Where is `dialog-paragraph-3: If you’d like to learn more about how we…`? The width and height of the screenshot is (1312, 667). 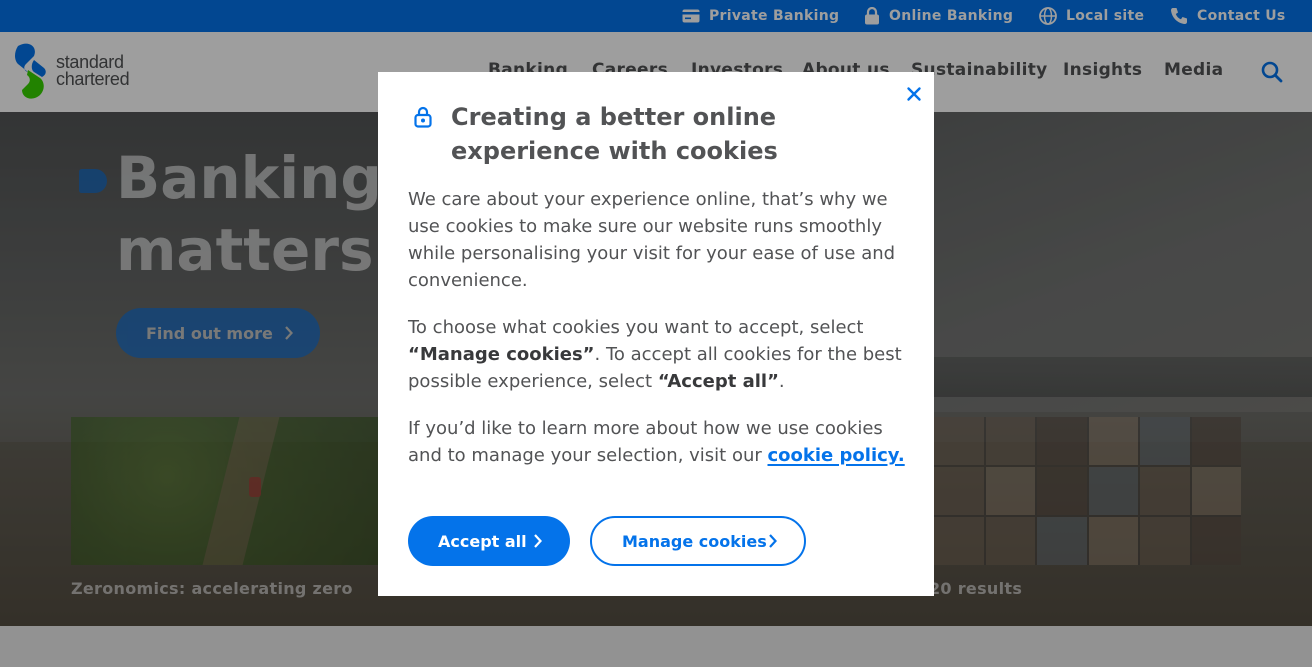
dialog-paragraph-3: If you’d like to learn more about how we… is located at coordinates (658, 442).